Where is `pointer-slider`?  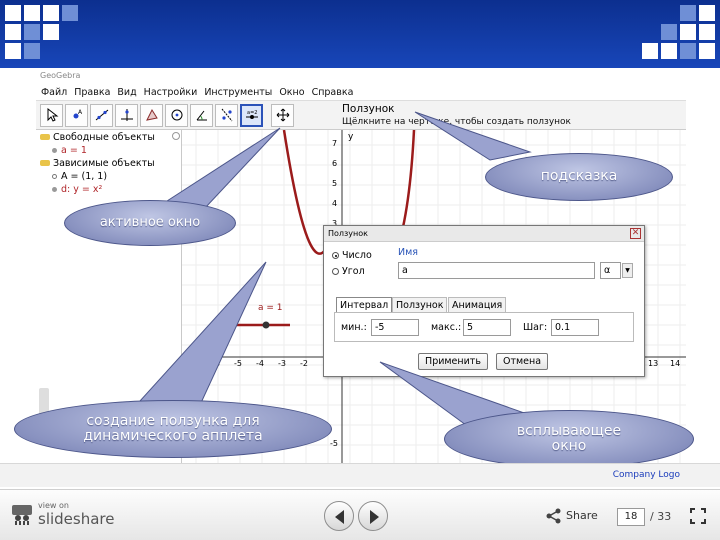 pointer-slider is located at coordinates (197, 337).